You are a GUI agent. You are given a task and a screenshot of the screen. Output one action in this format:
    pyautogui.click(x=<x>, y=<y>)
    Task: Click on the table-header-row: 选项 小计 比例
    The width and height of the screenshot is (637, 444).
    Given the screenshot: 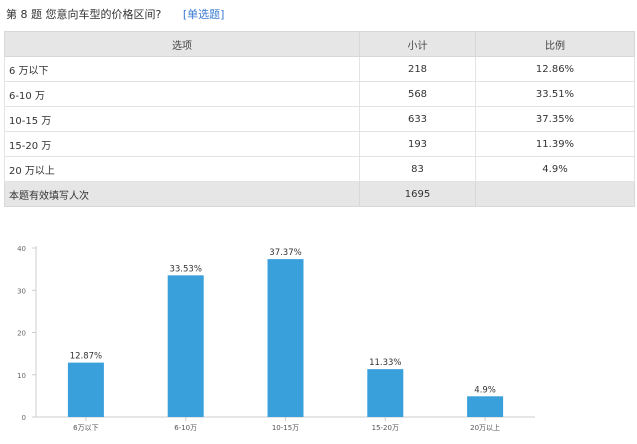 What is the action you would take?
    pyautogui.click(x=319, y=44)
    